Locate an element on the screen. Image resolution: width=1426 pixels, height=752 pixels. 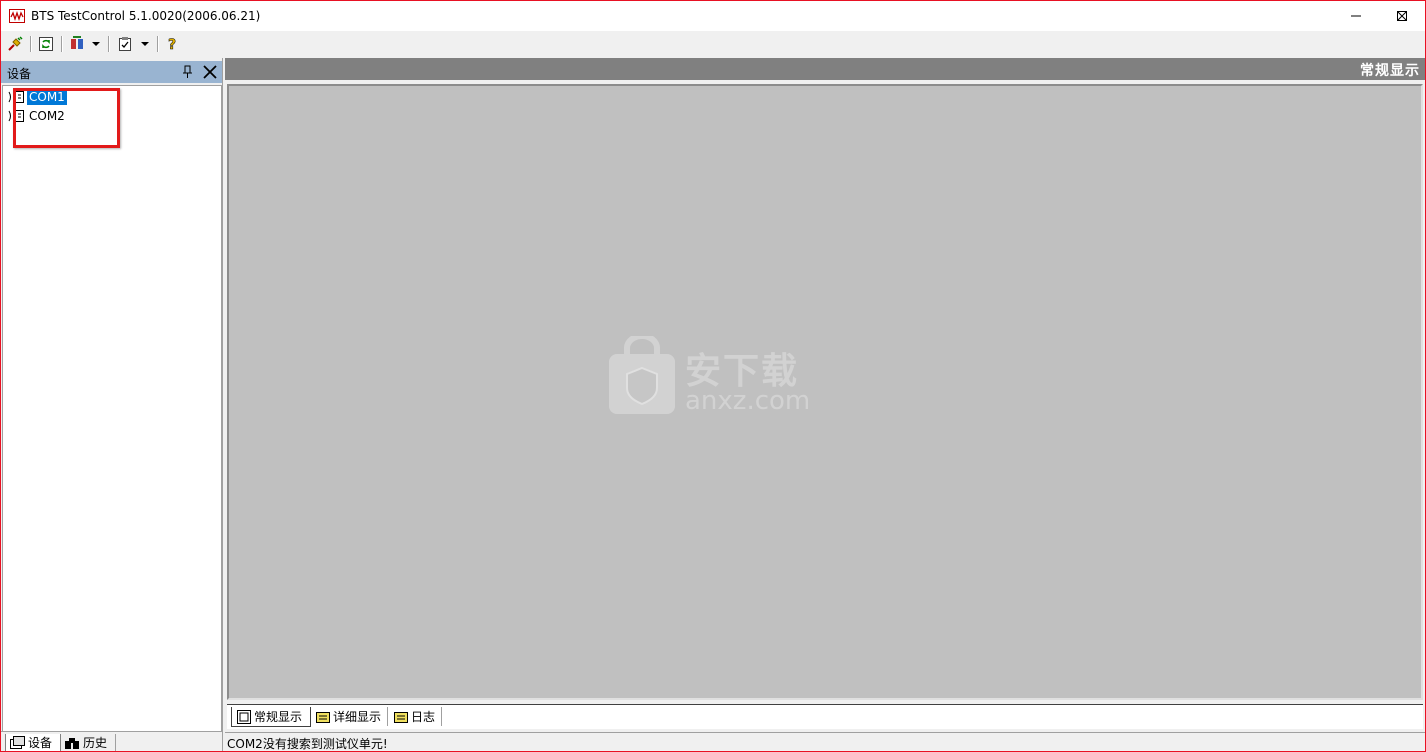
tab-log: 日志 is located at coordinates (415, 716).